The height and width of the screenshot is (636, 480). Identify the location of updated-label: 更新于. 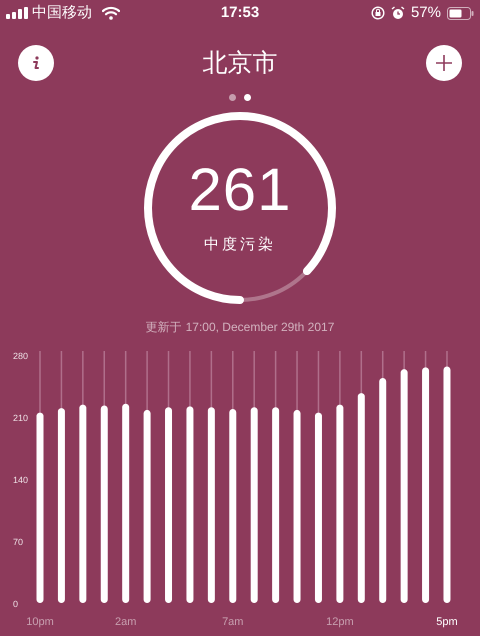
(164, 327).